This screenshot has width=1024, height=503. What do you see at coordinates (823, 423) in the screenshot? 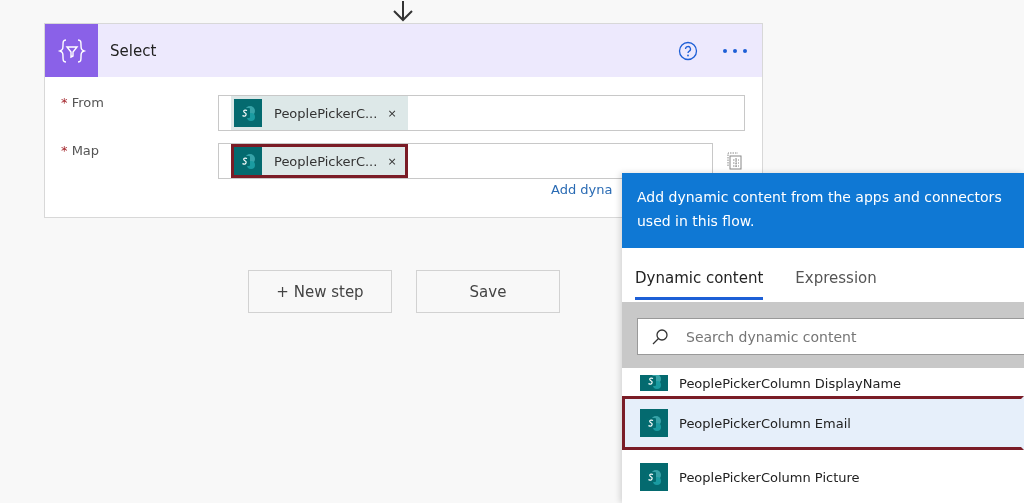
I see `dynamic-content-item: PeoplePickerColumn Email` at bounding box center [823, 423].